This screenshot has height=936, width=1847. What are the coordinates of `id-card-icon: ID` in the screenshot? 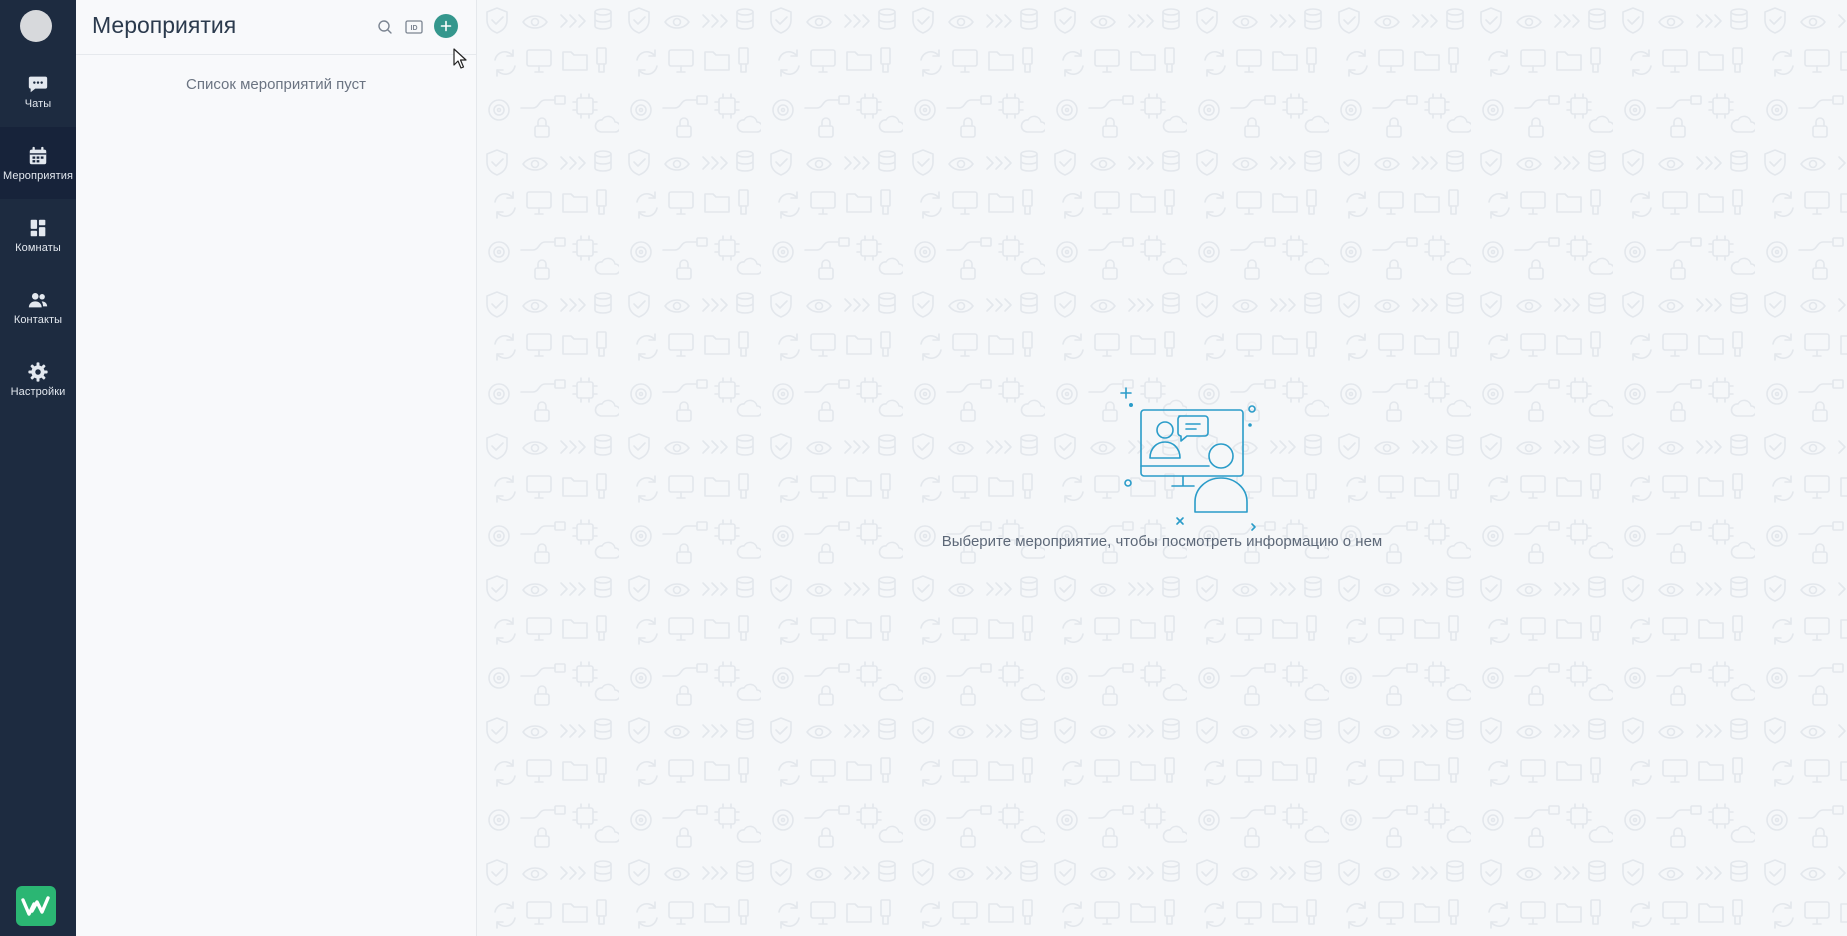 It's located at (414, 27).